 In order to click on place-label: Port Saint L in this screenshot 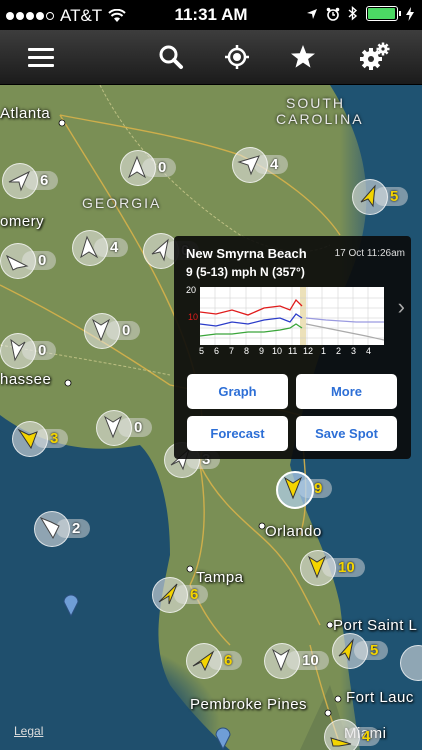, I will do `click(375, 625)`.